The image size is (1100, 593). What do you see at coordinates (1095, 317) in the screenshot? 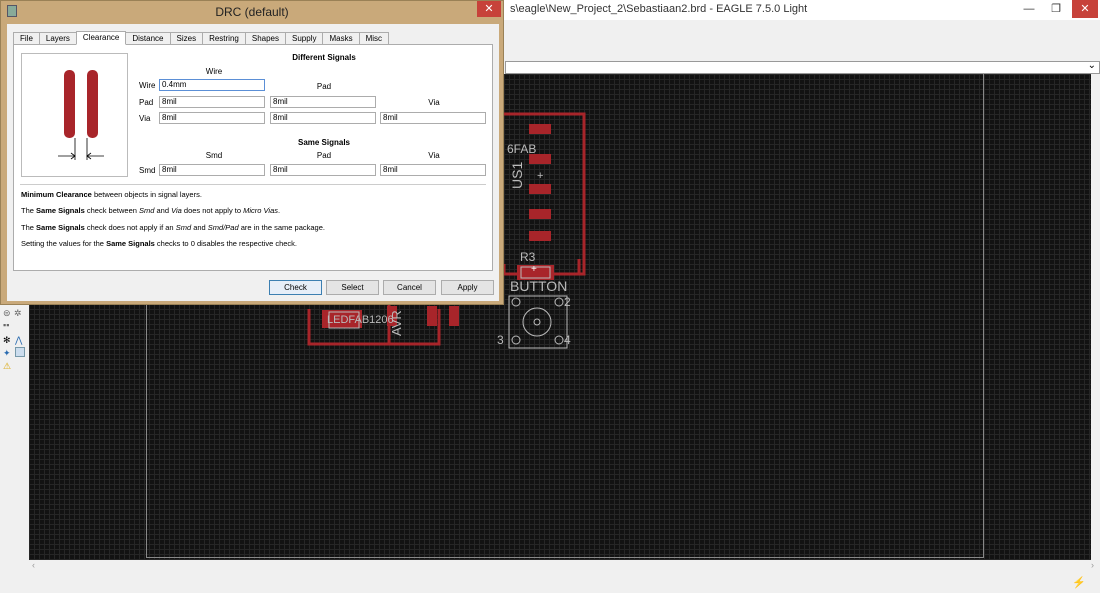
I see `vertical-scrollbar` at bounding box center [1095, 317].